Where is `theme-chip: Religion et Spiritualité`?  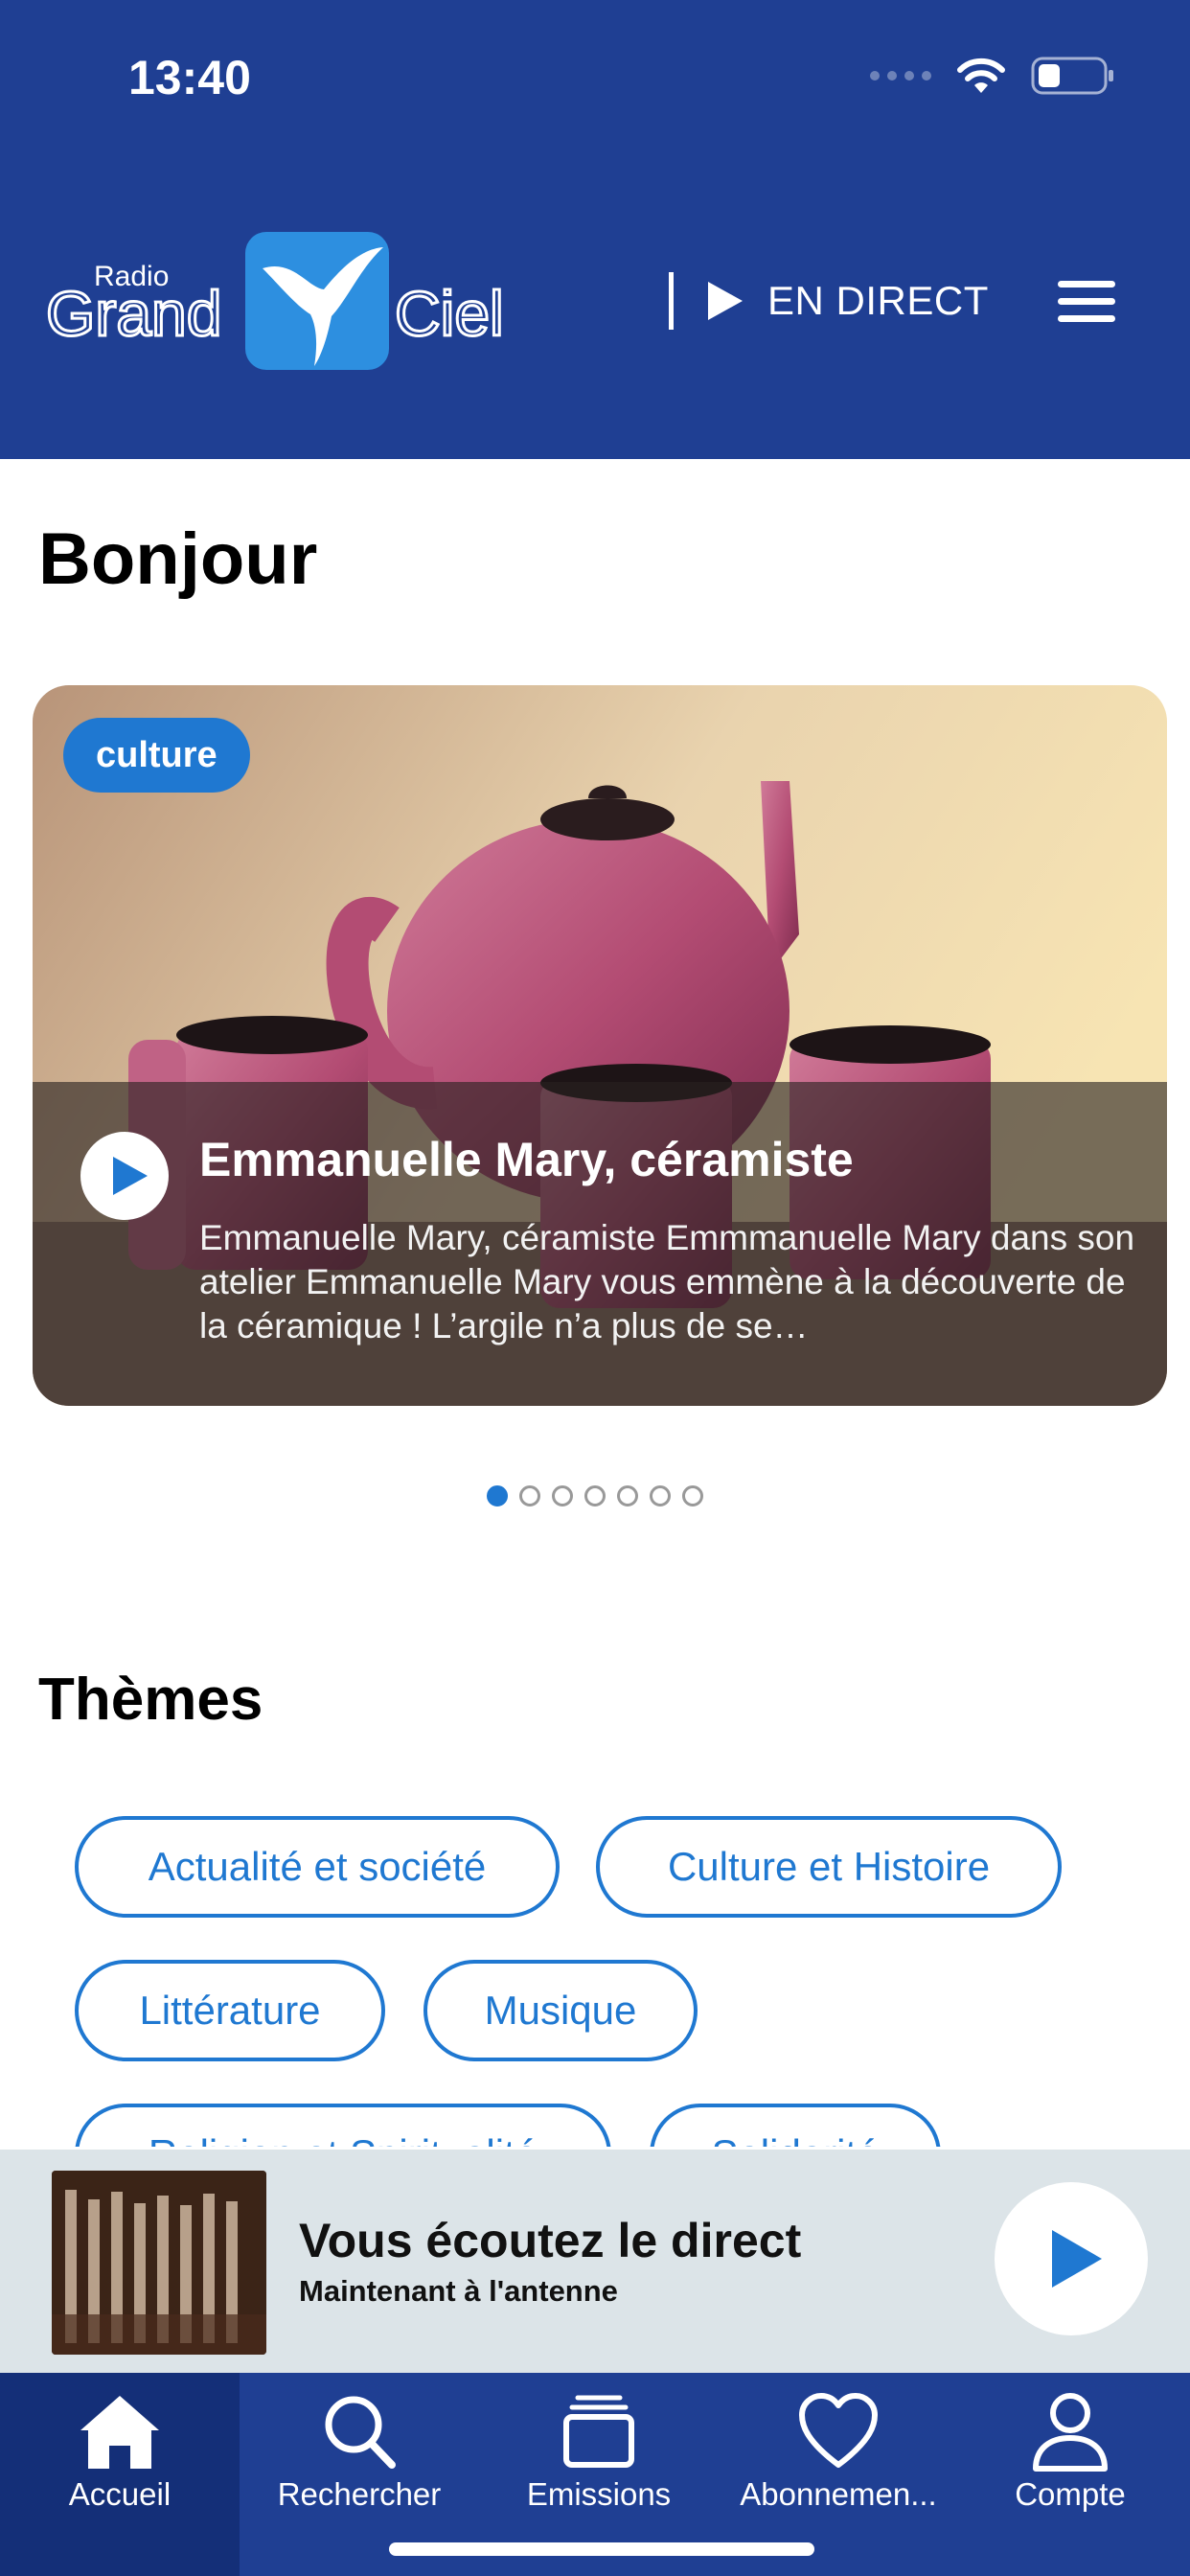 theme-chip: Religion et Spiritualité is located at coordinates (343, 2125).